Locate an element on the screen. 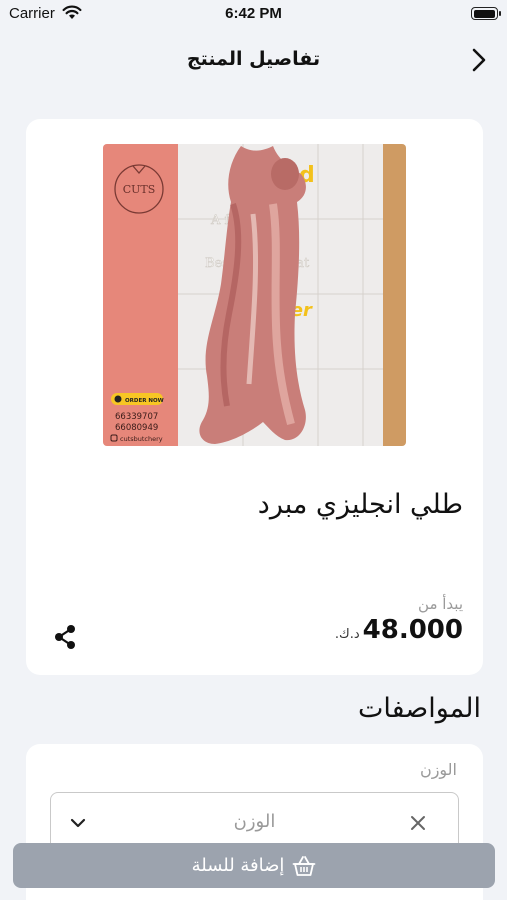  share-icon is located at coordinates (65, 637).